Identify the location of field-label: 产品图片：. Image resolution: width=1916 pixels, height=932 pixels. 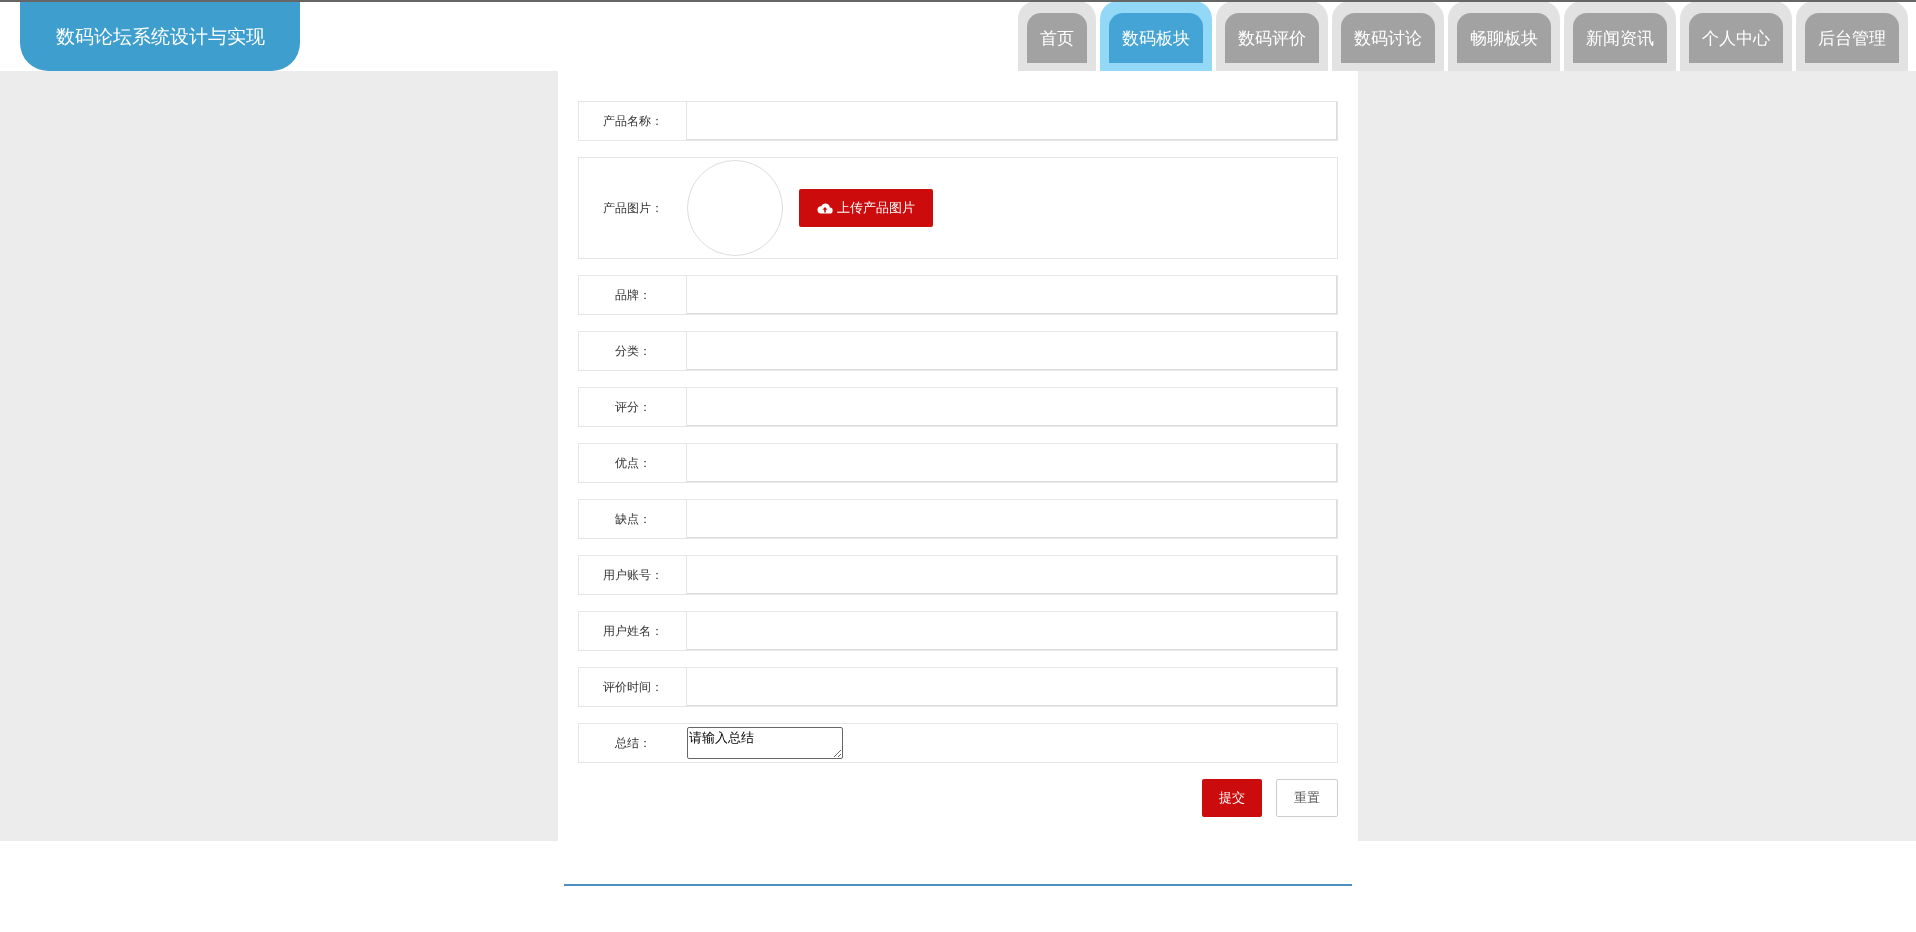
(633, 208).